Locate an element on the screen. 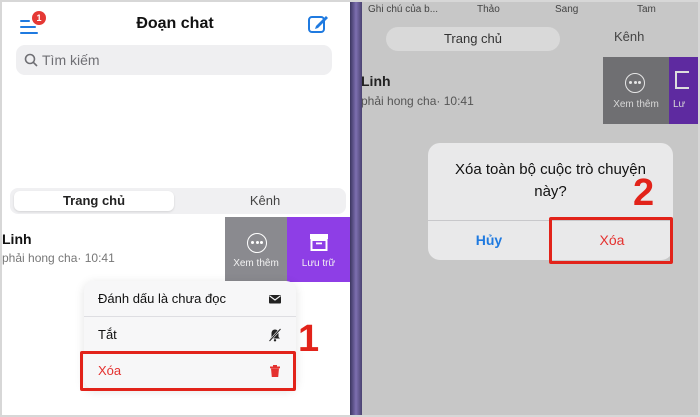  panel-divider is located at coordinates (356, 208).